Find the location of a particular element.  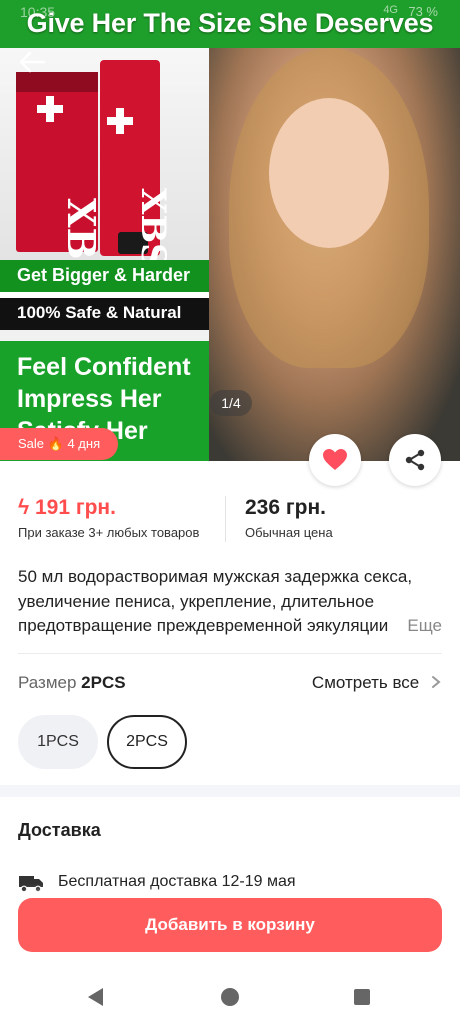

nav-back-icon is located at coordinates (95, 997).